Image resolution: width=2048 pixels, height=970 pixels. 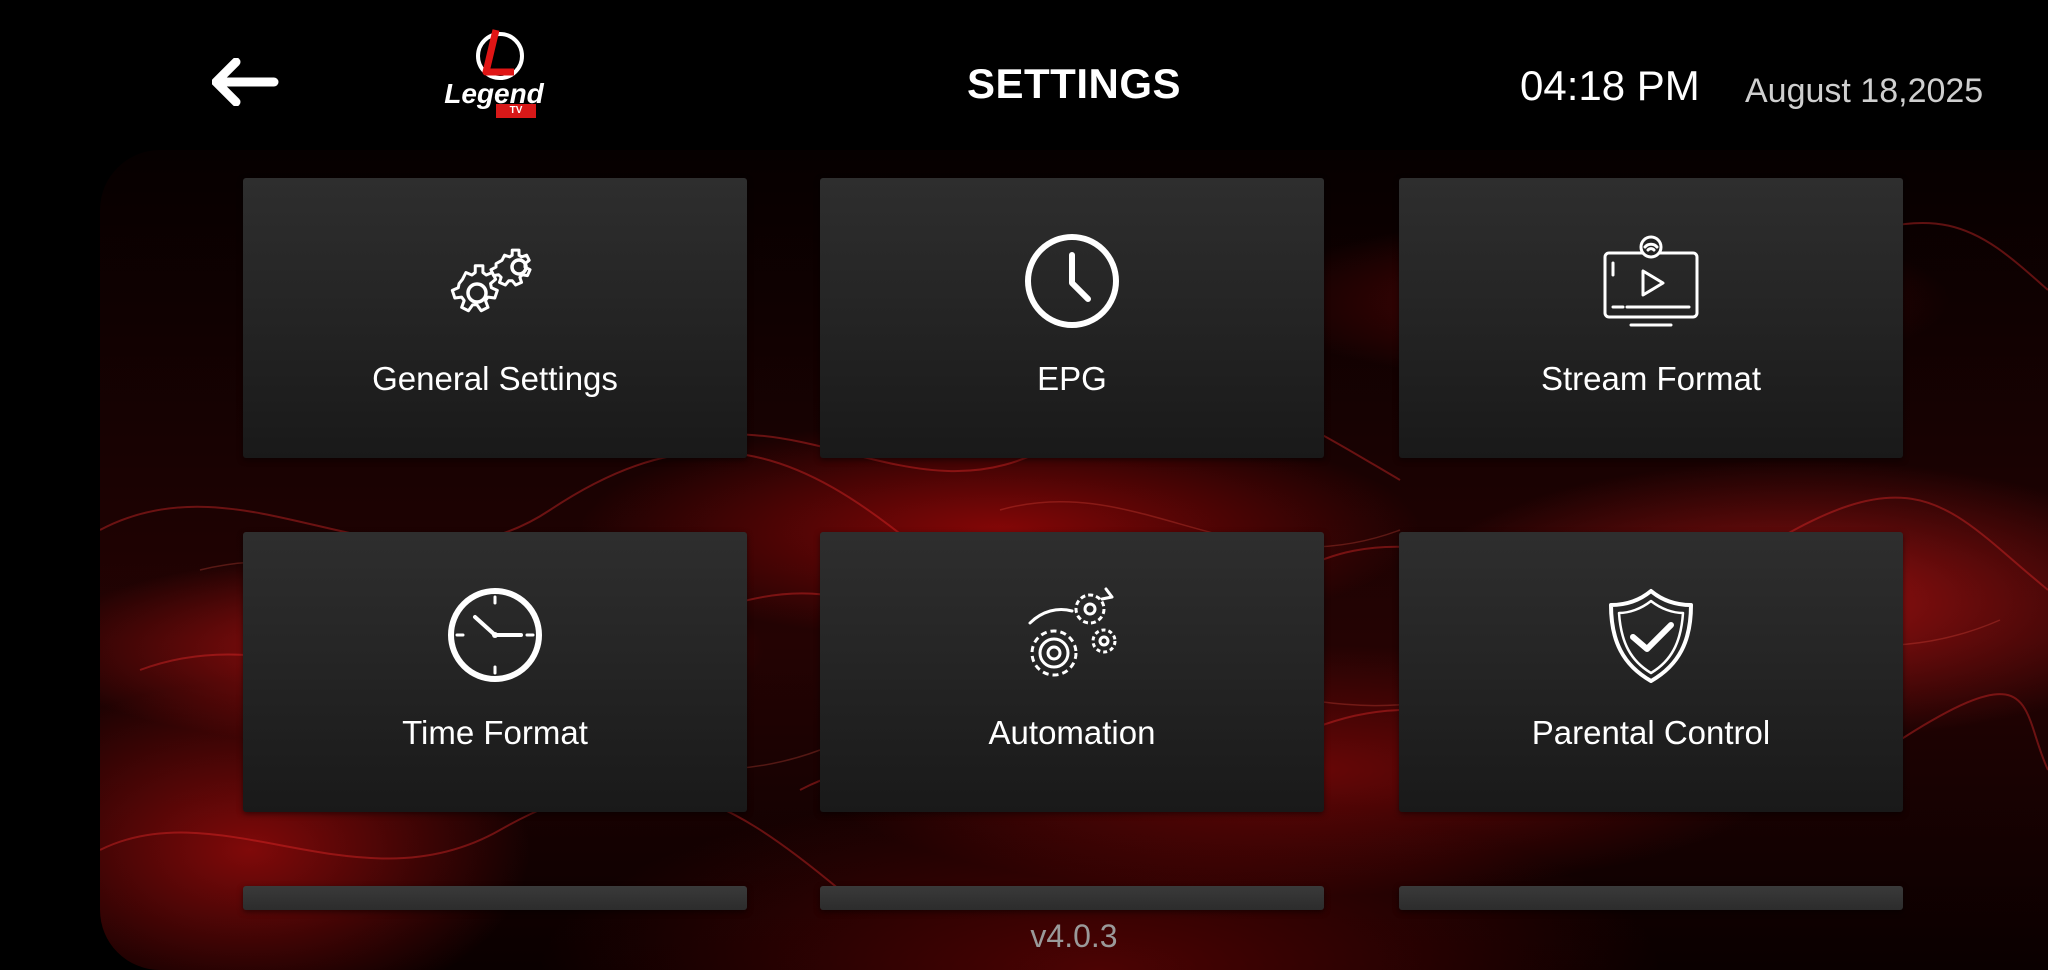 I want to click on page-title: SETTINGS, so click(x=1074, y=83).